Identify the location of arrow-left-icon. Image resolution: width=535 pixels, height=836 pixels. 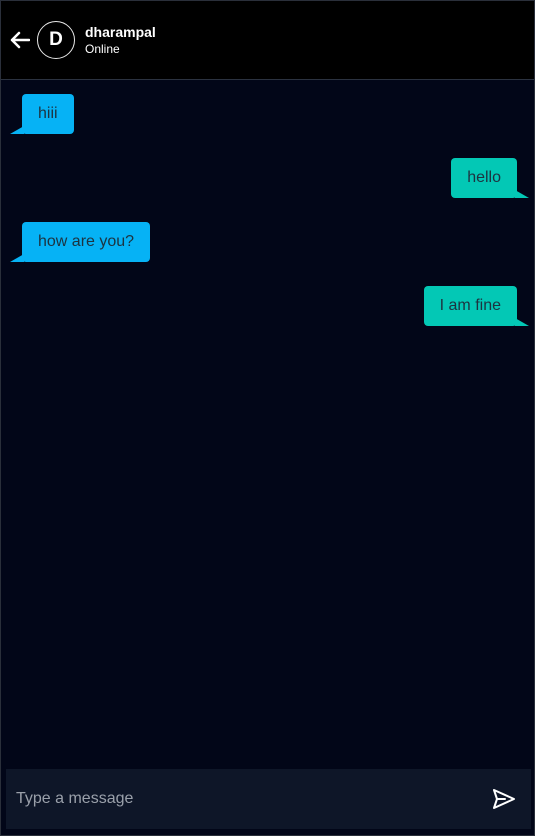
(20, 40).